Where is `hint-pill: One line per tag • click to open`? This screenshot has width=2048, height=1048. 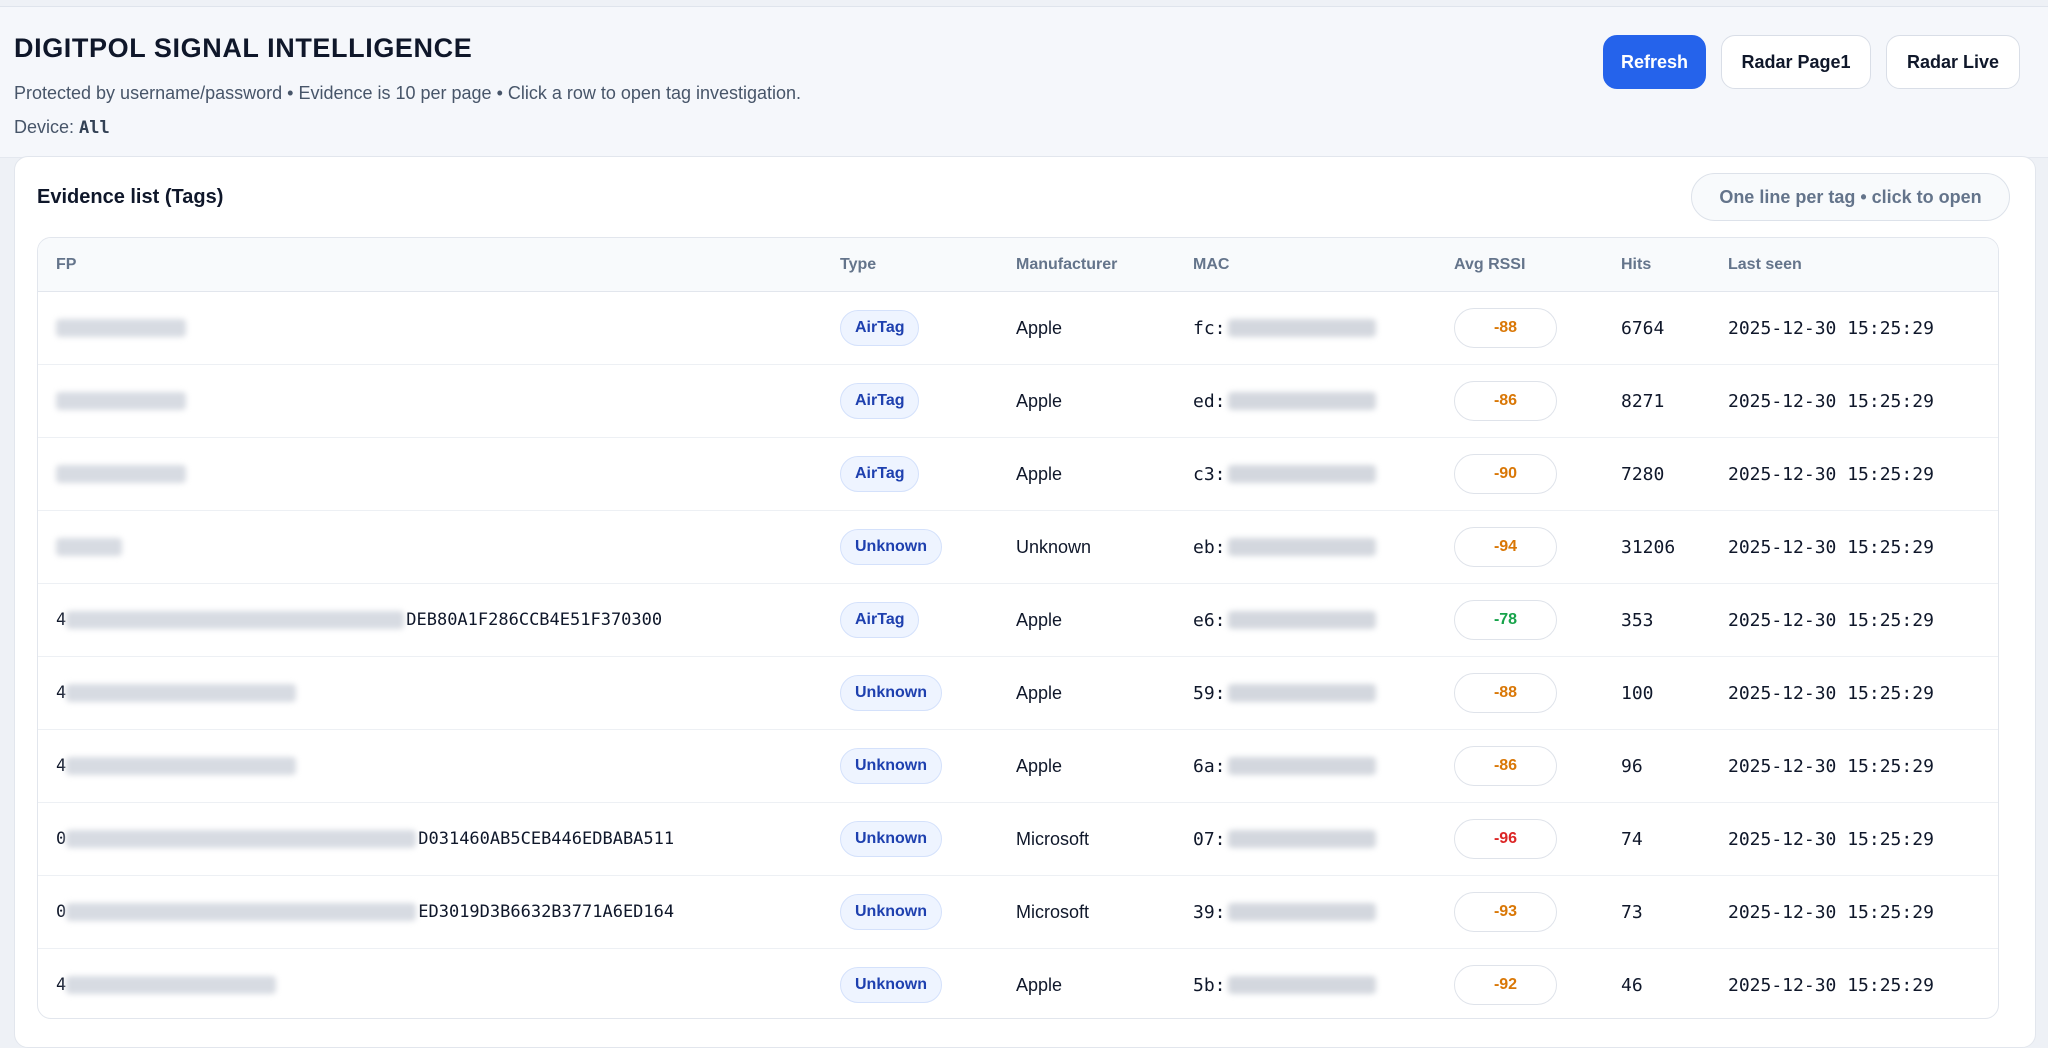 hint-pill: One line per tag • click to open is located at coordinates (1850, 197).